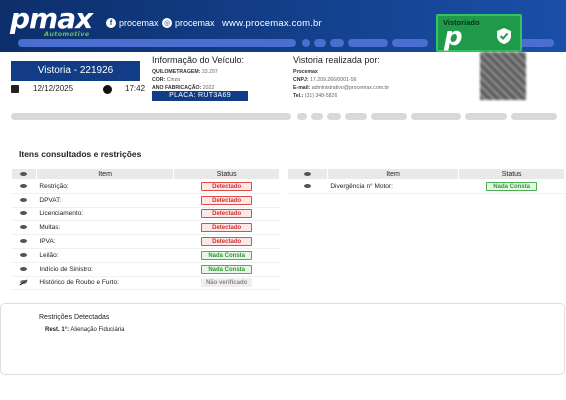  What do you see at coordinates (53, 88) in the screenshot?
I see `vistoria-date: 12/12/2025` at bounding box center [53, 88].